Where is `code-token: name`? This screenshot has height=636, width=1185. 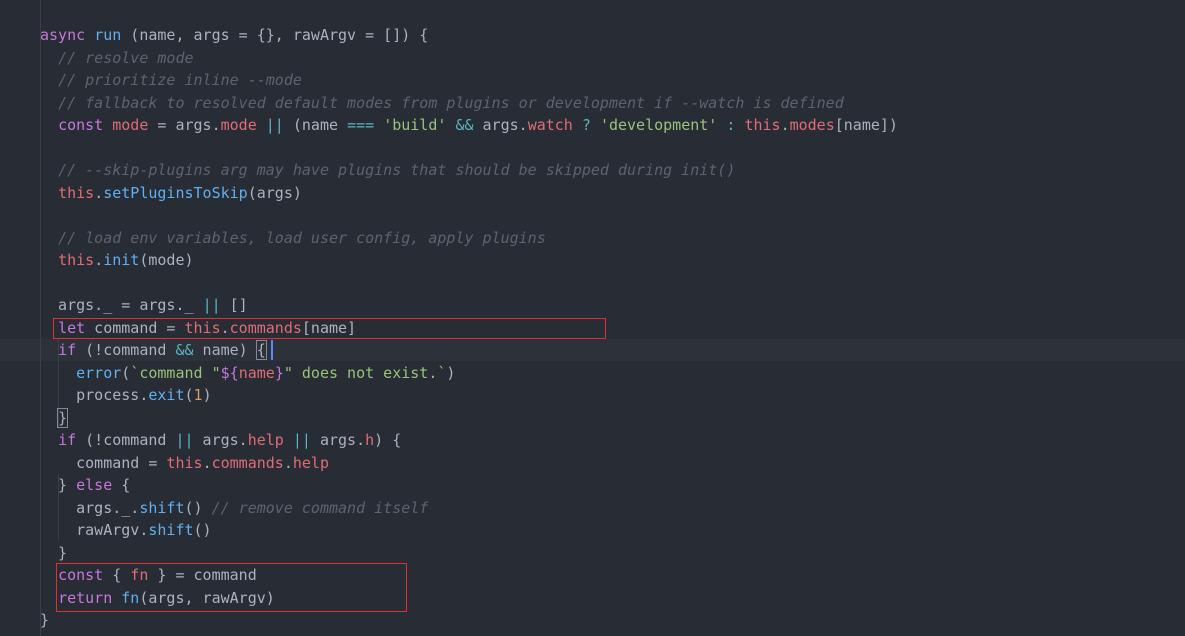 code-token: name is located at coordinates (256, 372).